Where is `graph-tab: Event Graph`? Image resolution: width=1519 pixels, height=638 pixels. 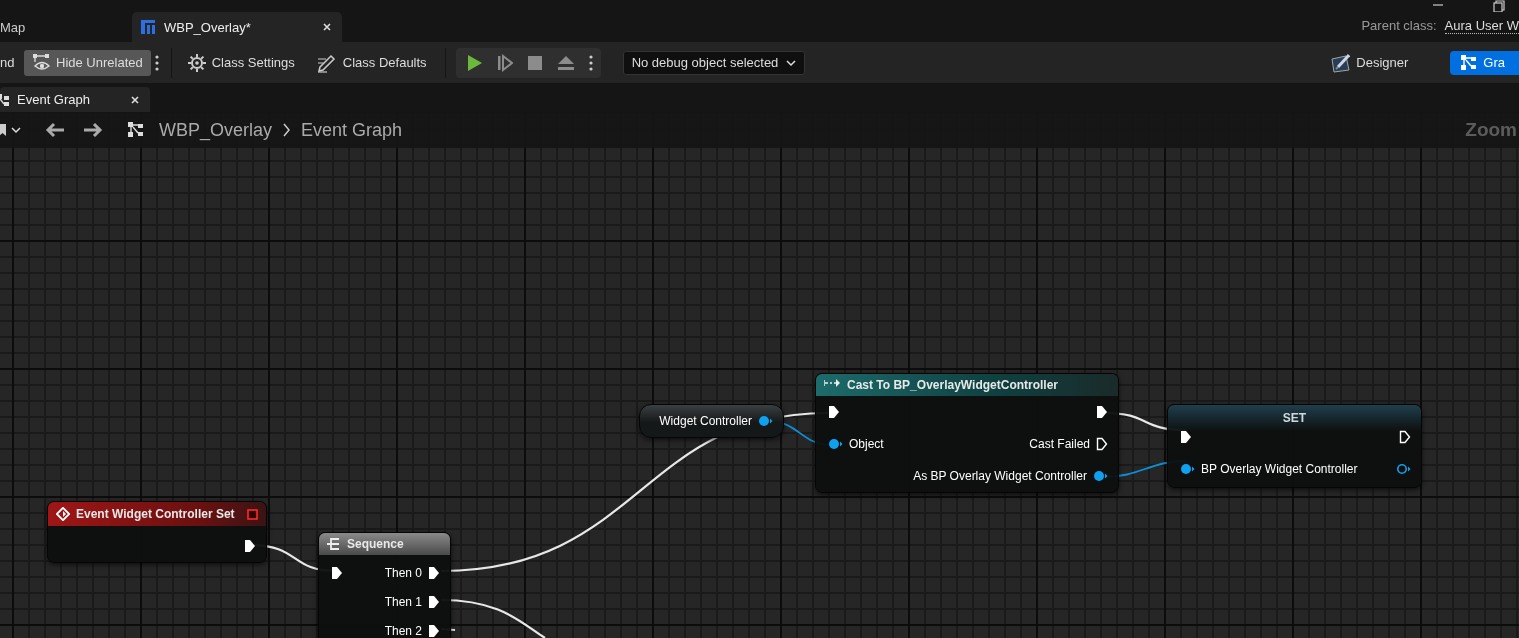 graph-tab: Event Graph is located at coordinates (75, 99).